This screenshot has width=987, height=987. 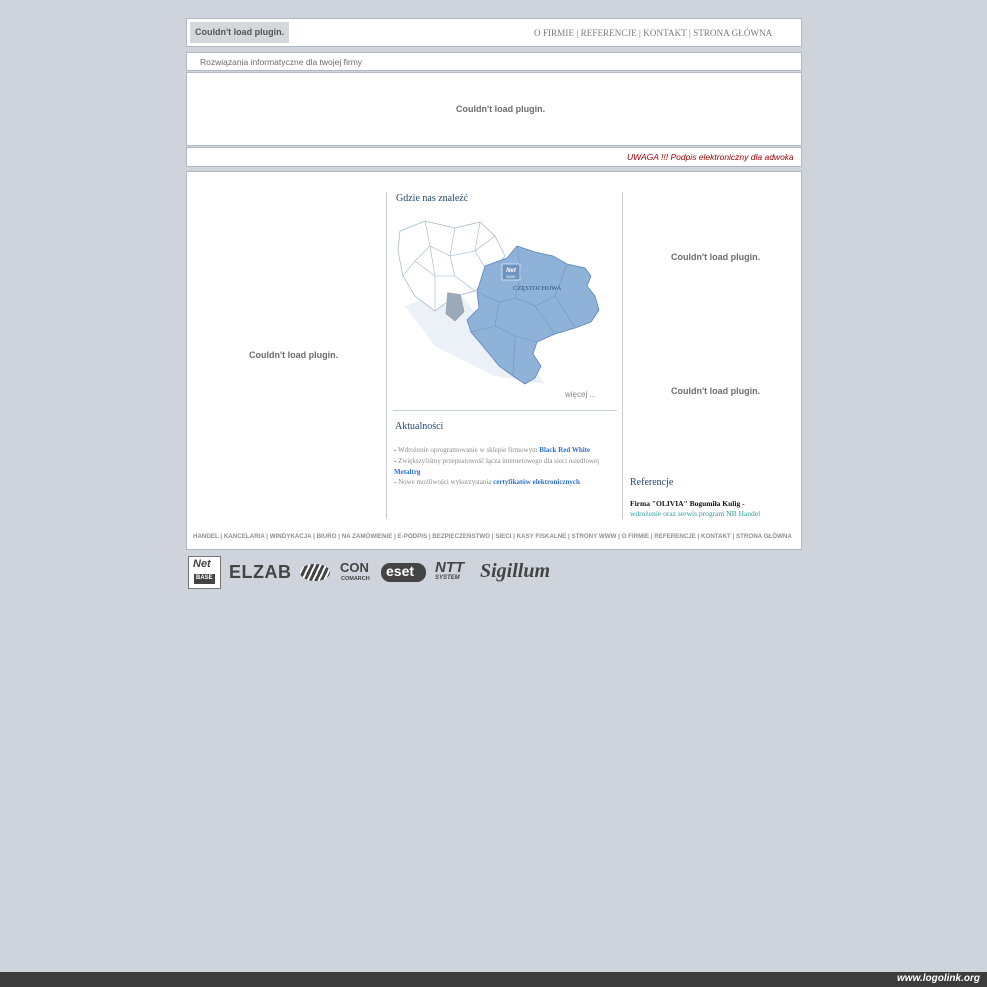 What do you see at coordinates (536, 482) in the screenshot?
I see `news-link: certyfikatów elektronicznych` at bounding box center [536, 482].